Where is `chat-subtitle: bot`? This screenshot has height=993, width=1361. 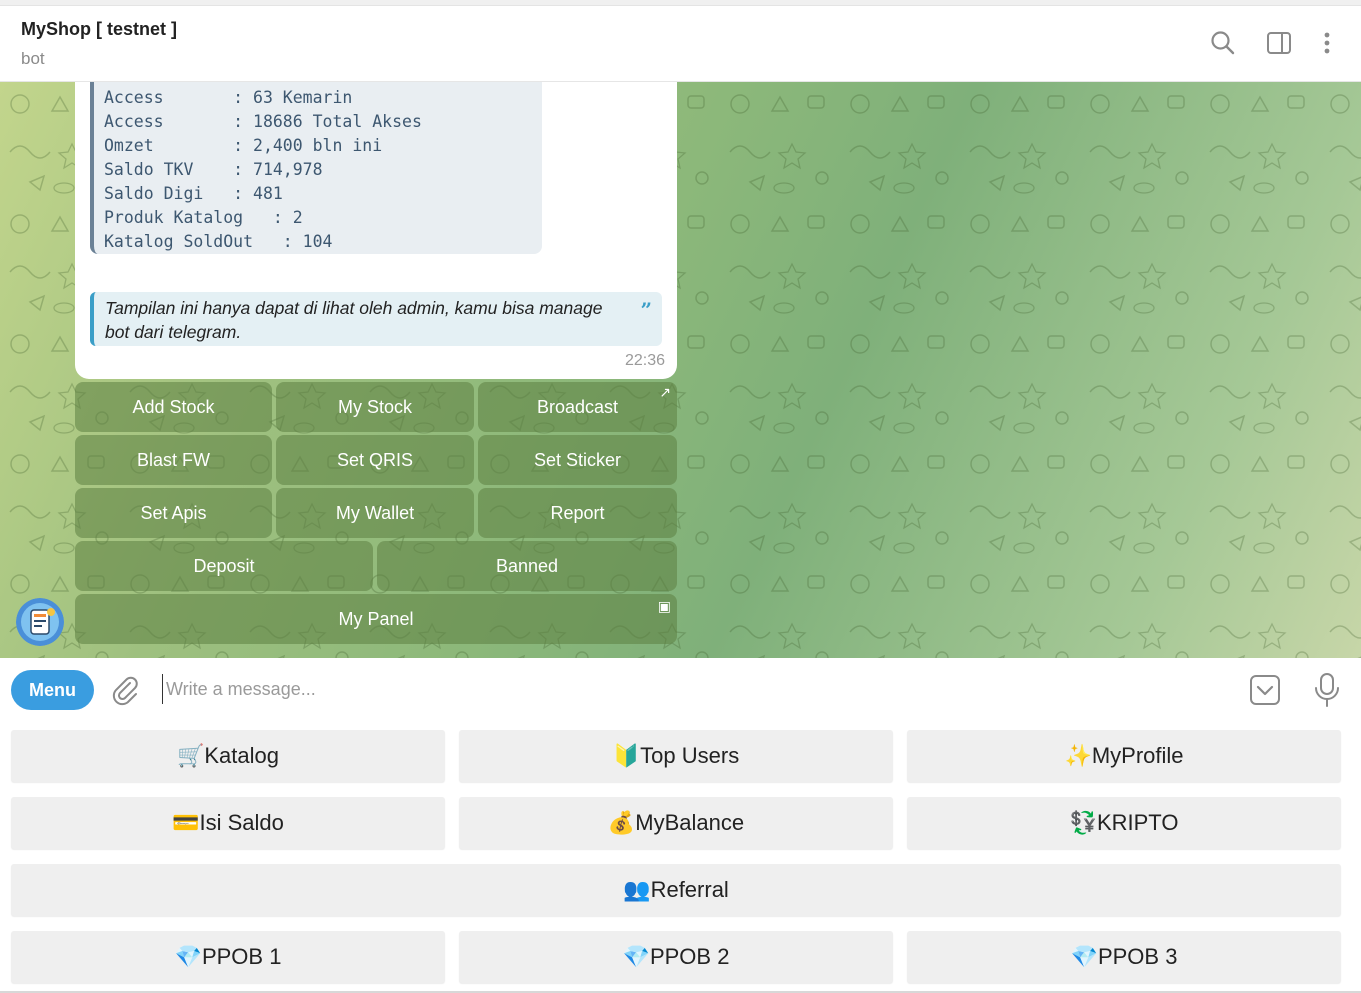
chat-subtitle: bot is located at coordinates (33, 58).